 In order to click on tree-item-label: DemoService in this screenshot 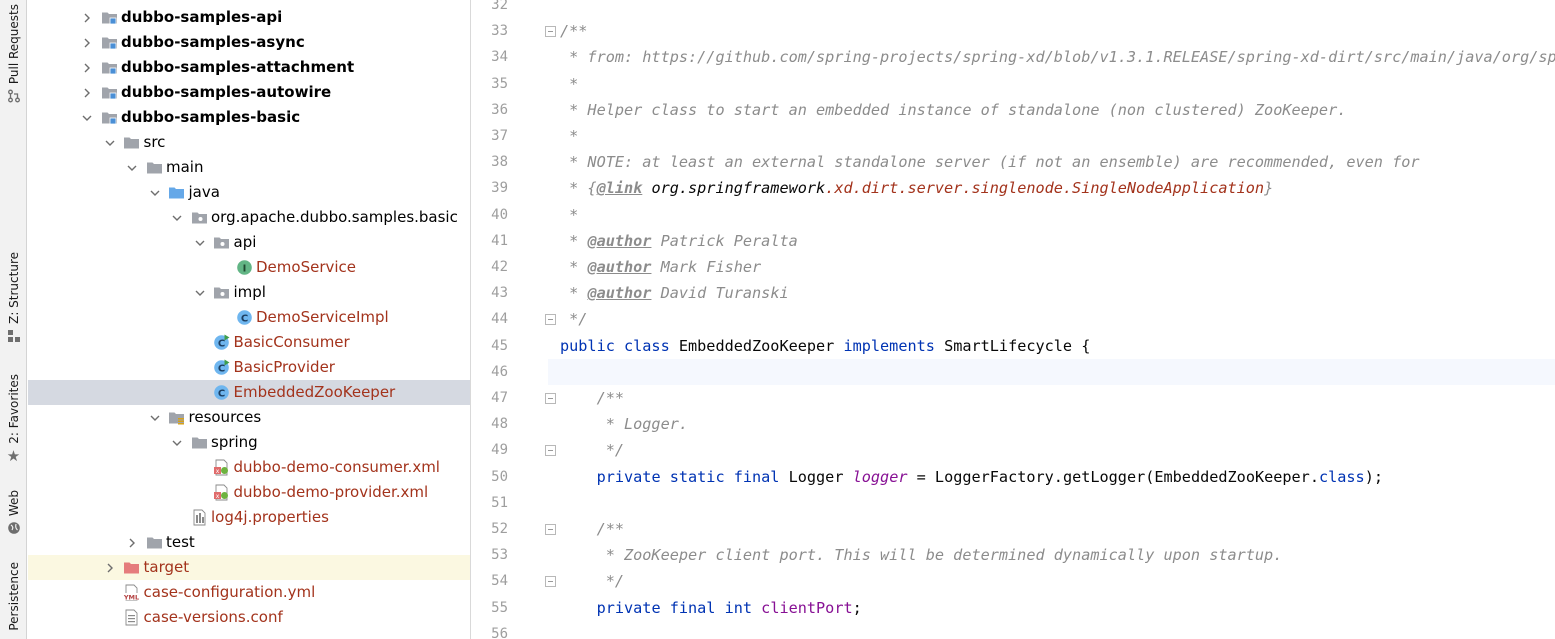, I will do `click(306, 267)`.